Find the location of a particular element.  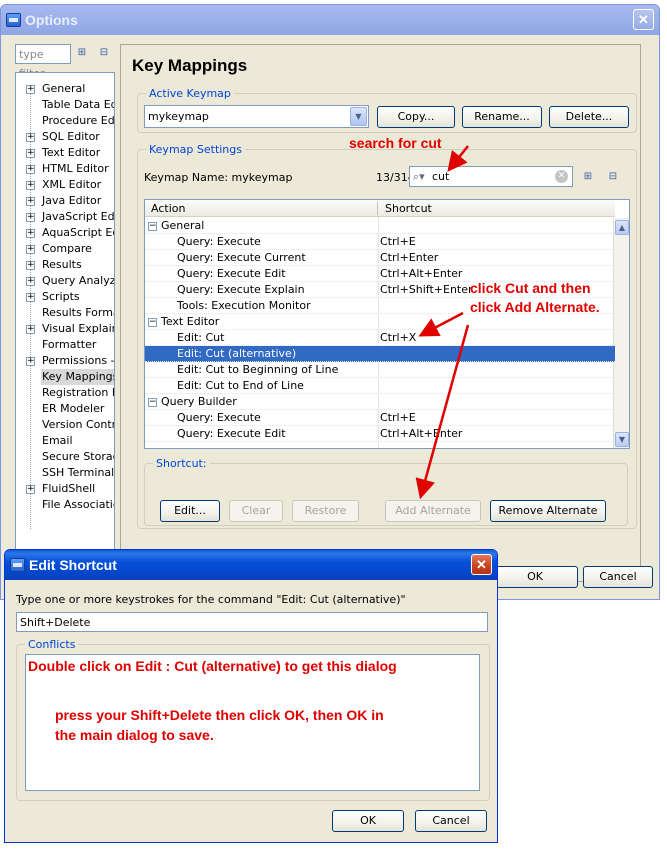

table-row: − Text Editor is located at coordinates (380, 322).